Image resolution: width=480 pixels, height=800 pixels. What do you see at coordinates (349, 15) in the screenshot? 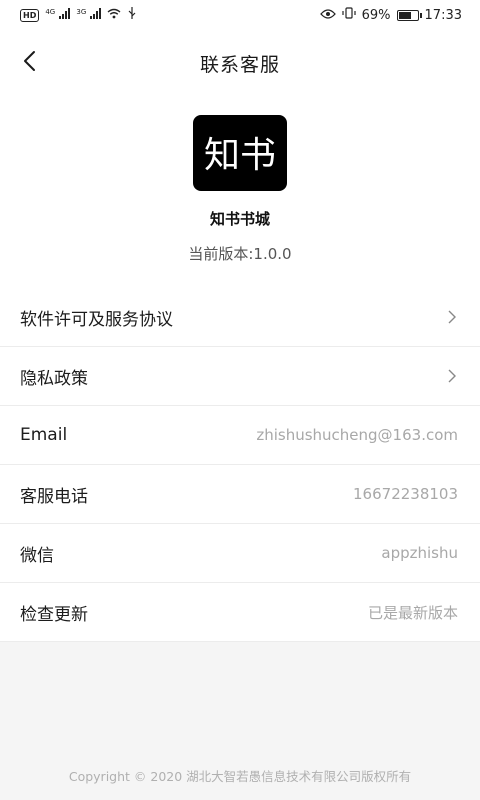
I see `vibrate-icon` at bounding box center [349, 15].